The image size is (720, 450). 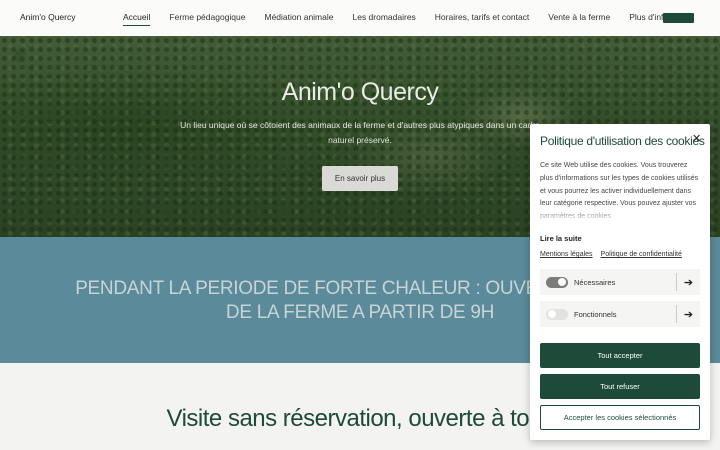 I want to click on accept-all-button: Tout accepter, so click(x=620, y=355).